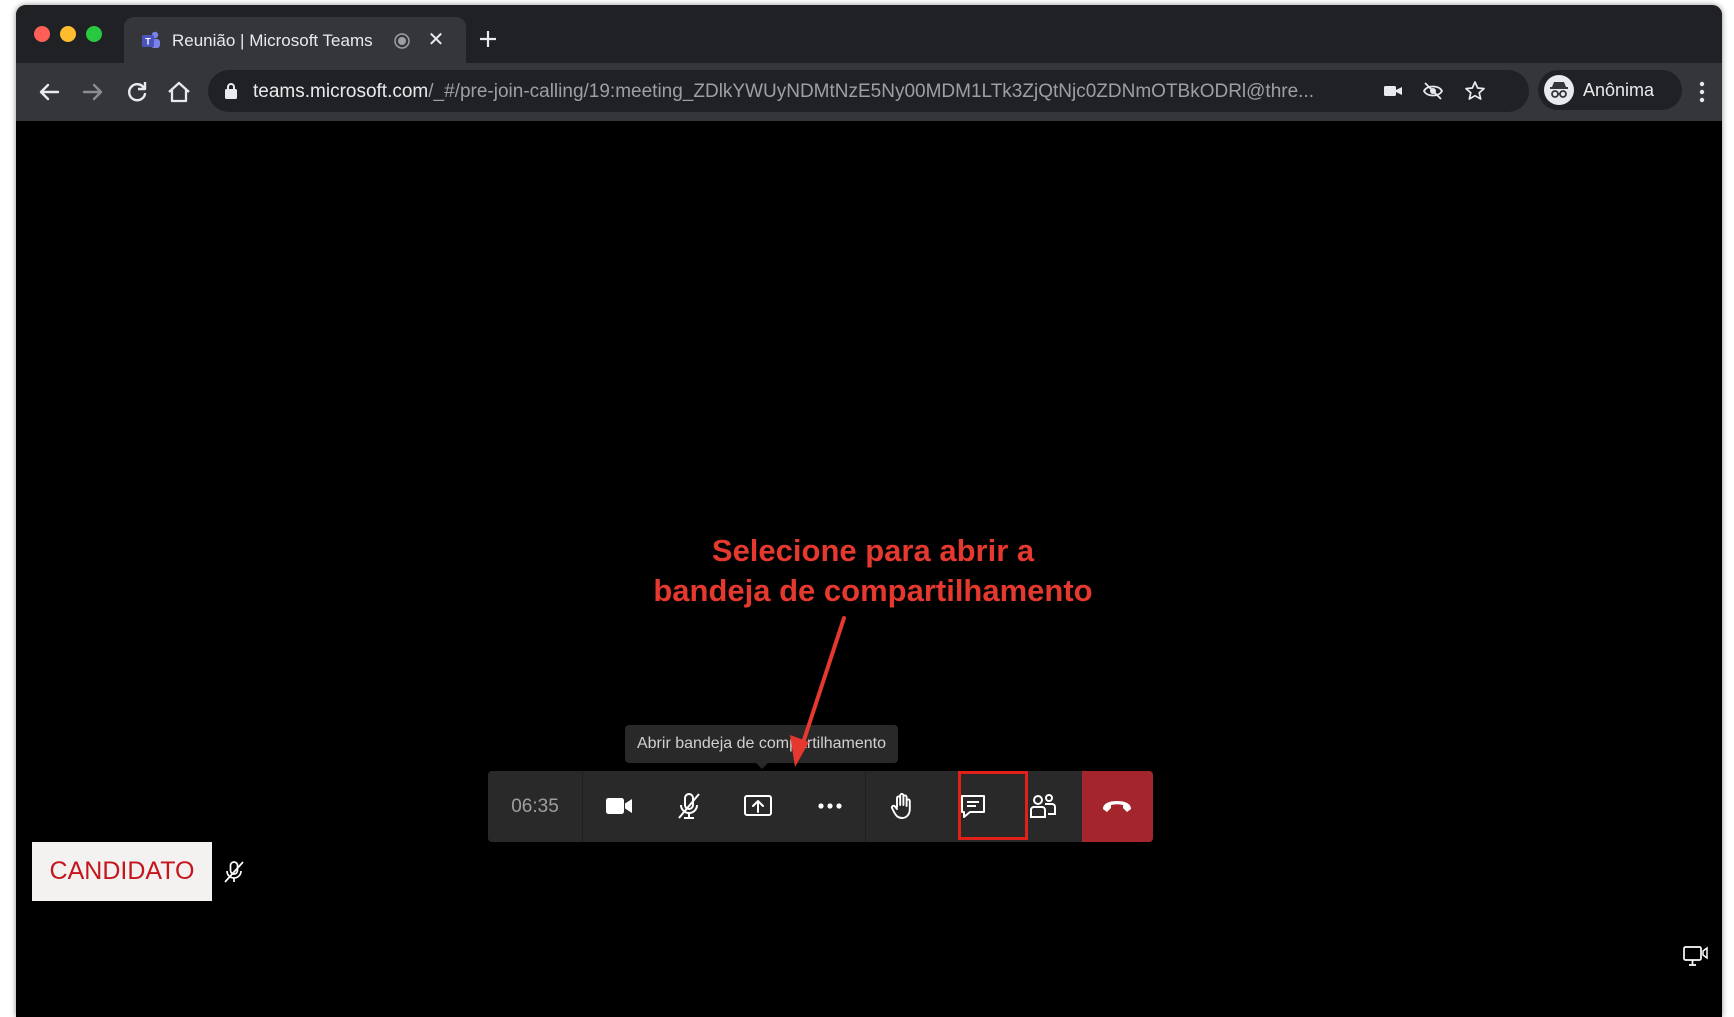 The height and width of the screenshot is (1017, 1734). Describe the element at coordinates (137, 92) in the screenshot. I see `reload-icon` at that location.